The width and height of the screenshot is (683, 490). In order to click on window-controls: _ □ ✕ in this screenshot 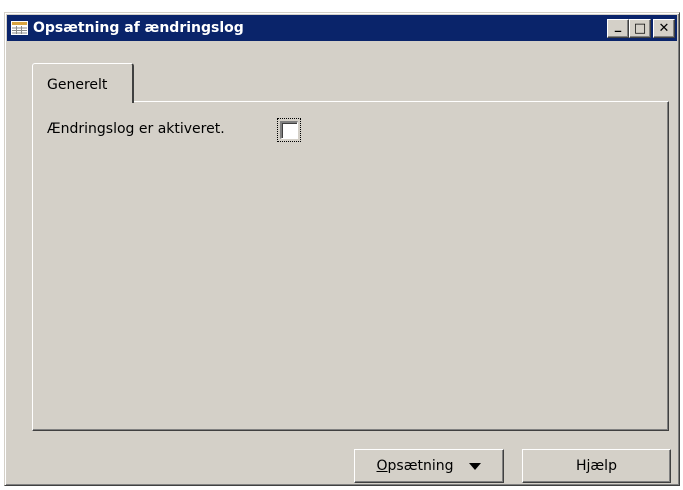, I will do `click(641, 28)`.